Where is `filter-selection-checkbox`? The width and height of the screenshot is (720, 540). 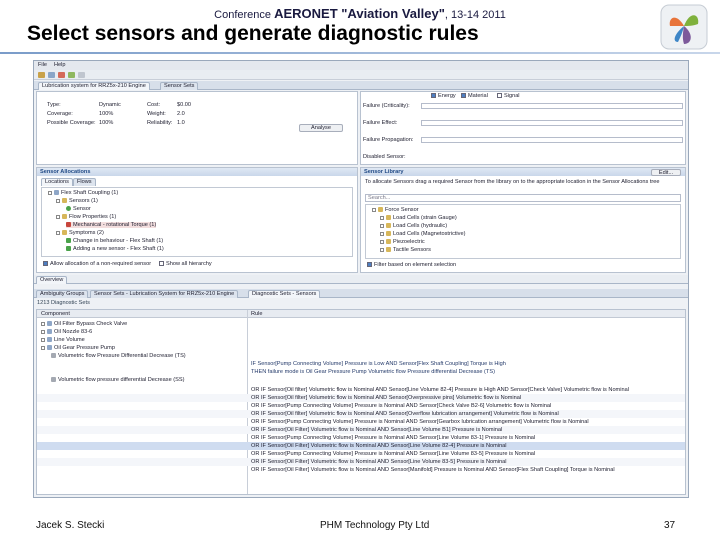 filter-selection-checkbox is located at coordinates (369, 265).